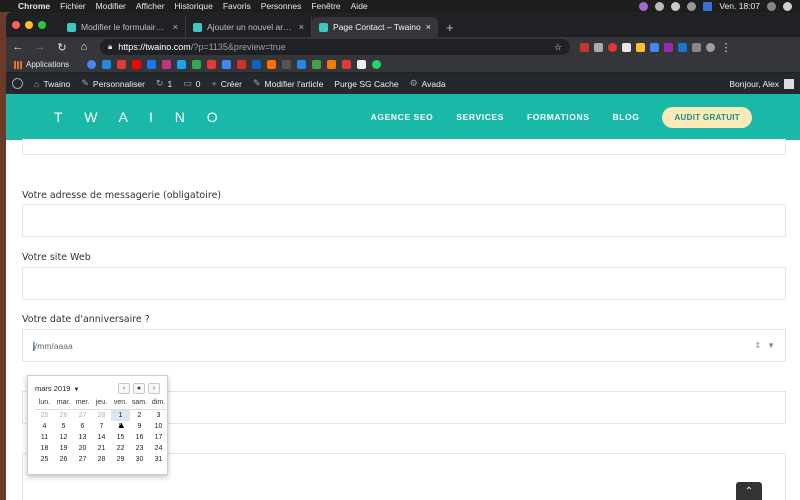 Image resolution: width=800 pixels, height=500 pixels. Describe the element at coordinates (771, 6) in the screenshot. I see `search-icon` at that location.